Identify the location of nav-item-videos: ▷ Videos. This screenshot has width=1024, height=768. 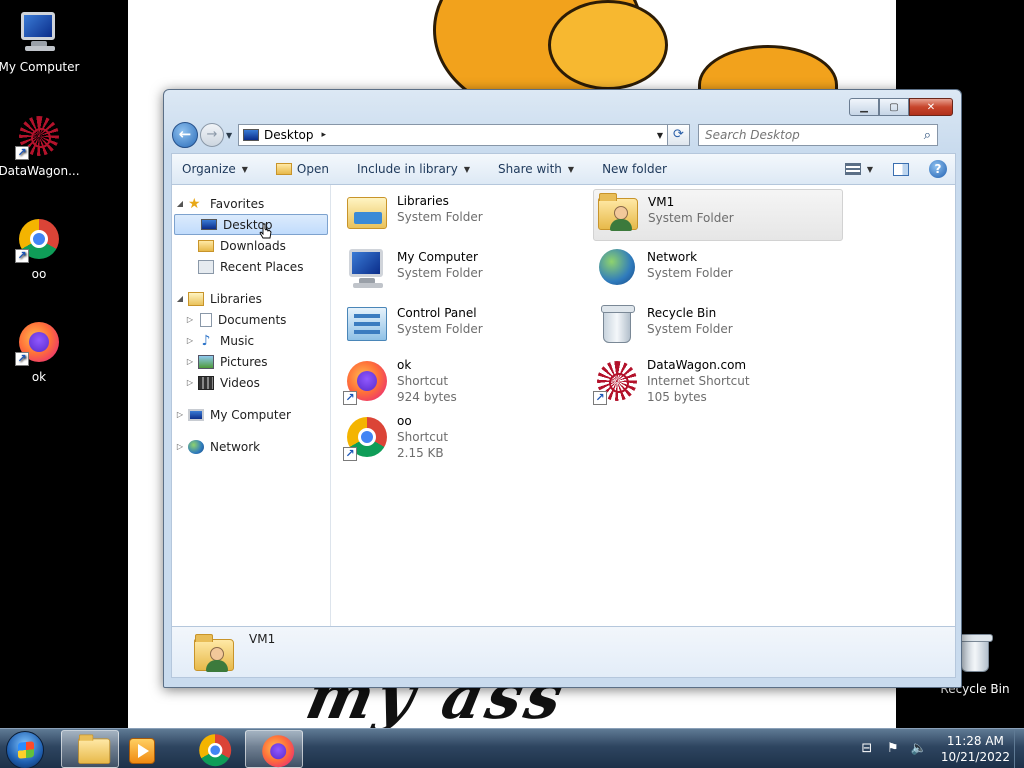
(251, 382).